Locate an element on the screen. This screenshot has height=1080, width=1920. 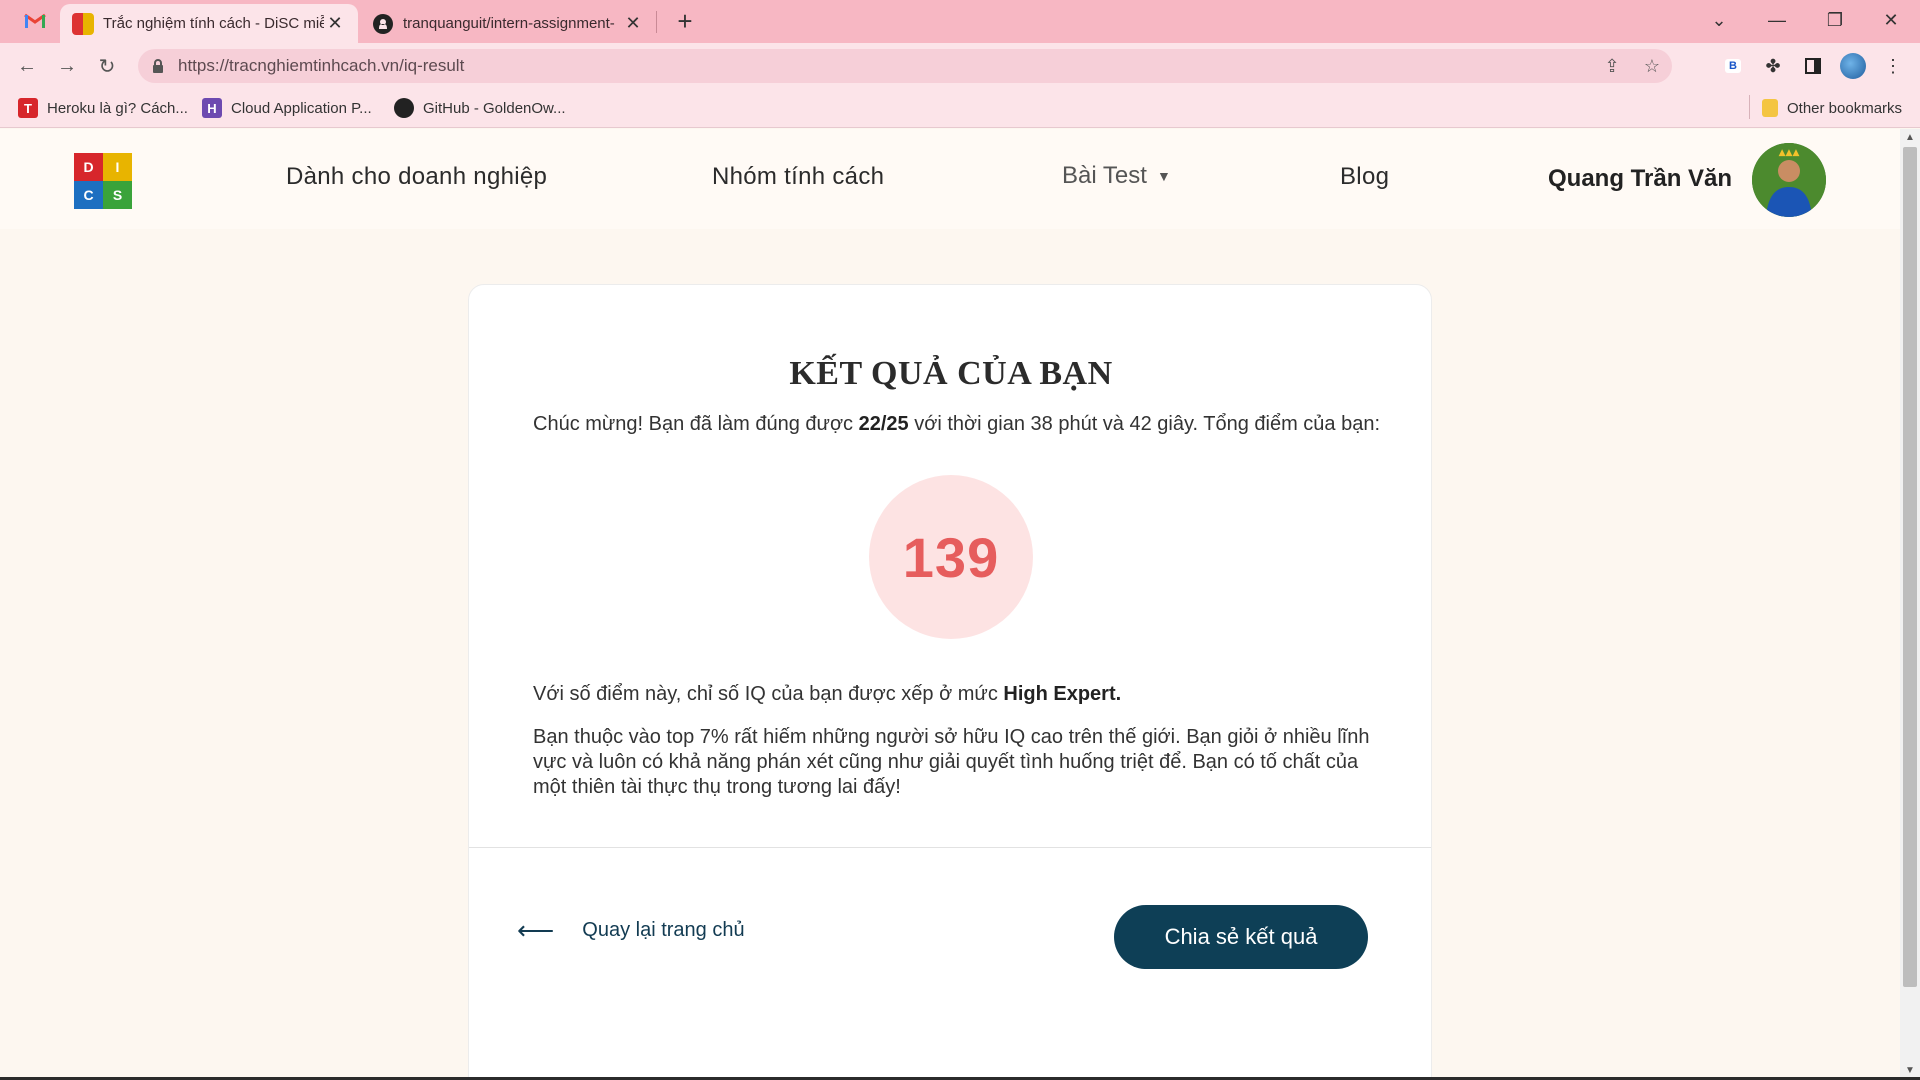
iq-level: High Expert. is located at coordinates (1062, 694).